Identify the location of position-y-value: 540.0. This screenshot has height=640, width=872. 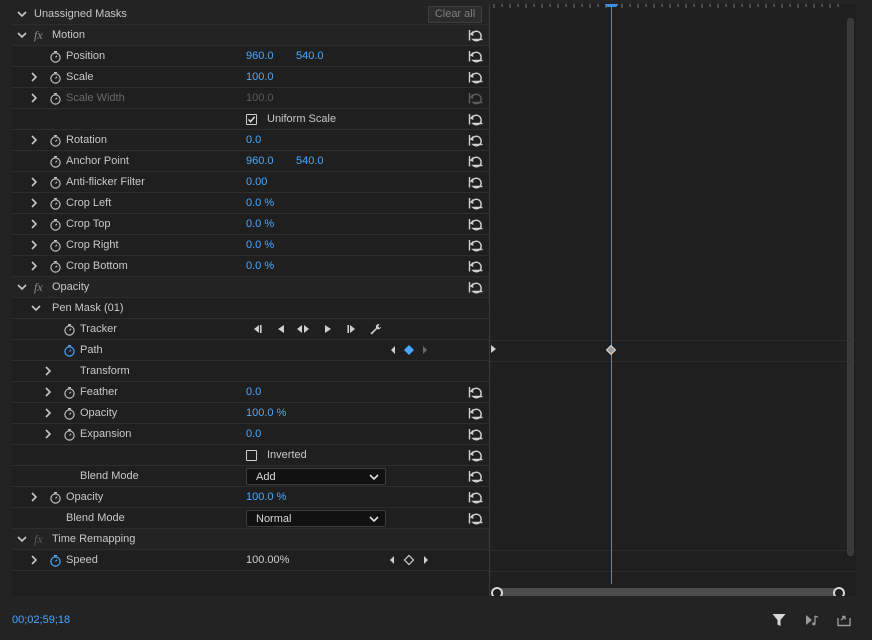
(310, 56).